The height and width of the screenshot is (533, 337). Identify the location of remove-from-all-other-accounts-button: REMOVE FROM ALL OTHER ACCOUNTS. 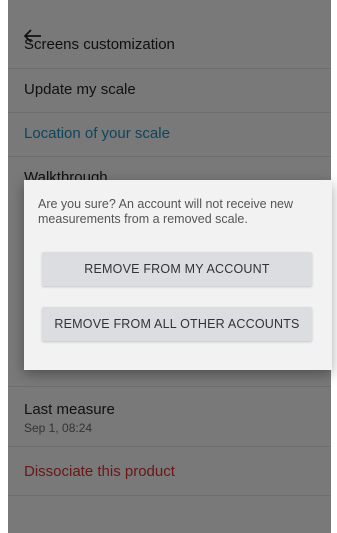
(177, 324).